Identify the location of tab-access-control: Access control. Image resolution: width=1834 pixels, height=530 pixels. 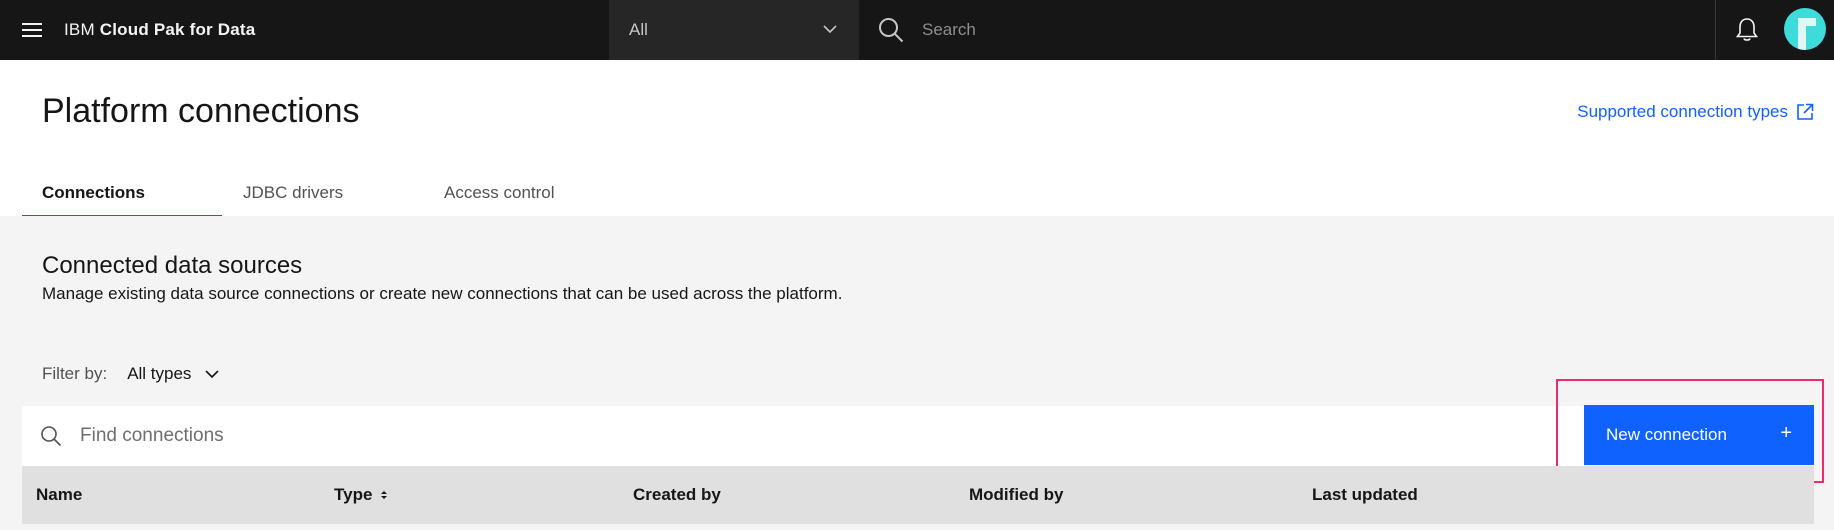
(524, 194).